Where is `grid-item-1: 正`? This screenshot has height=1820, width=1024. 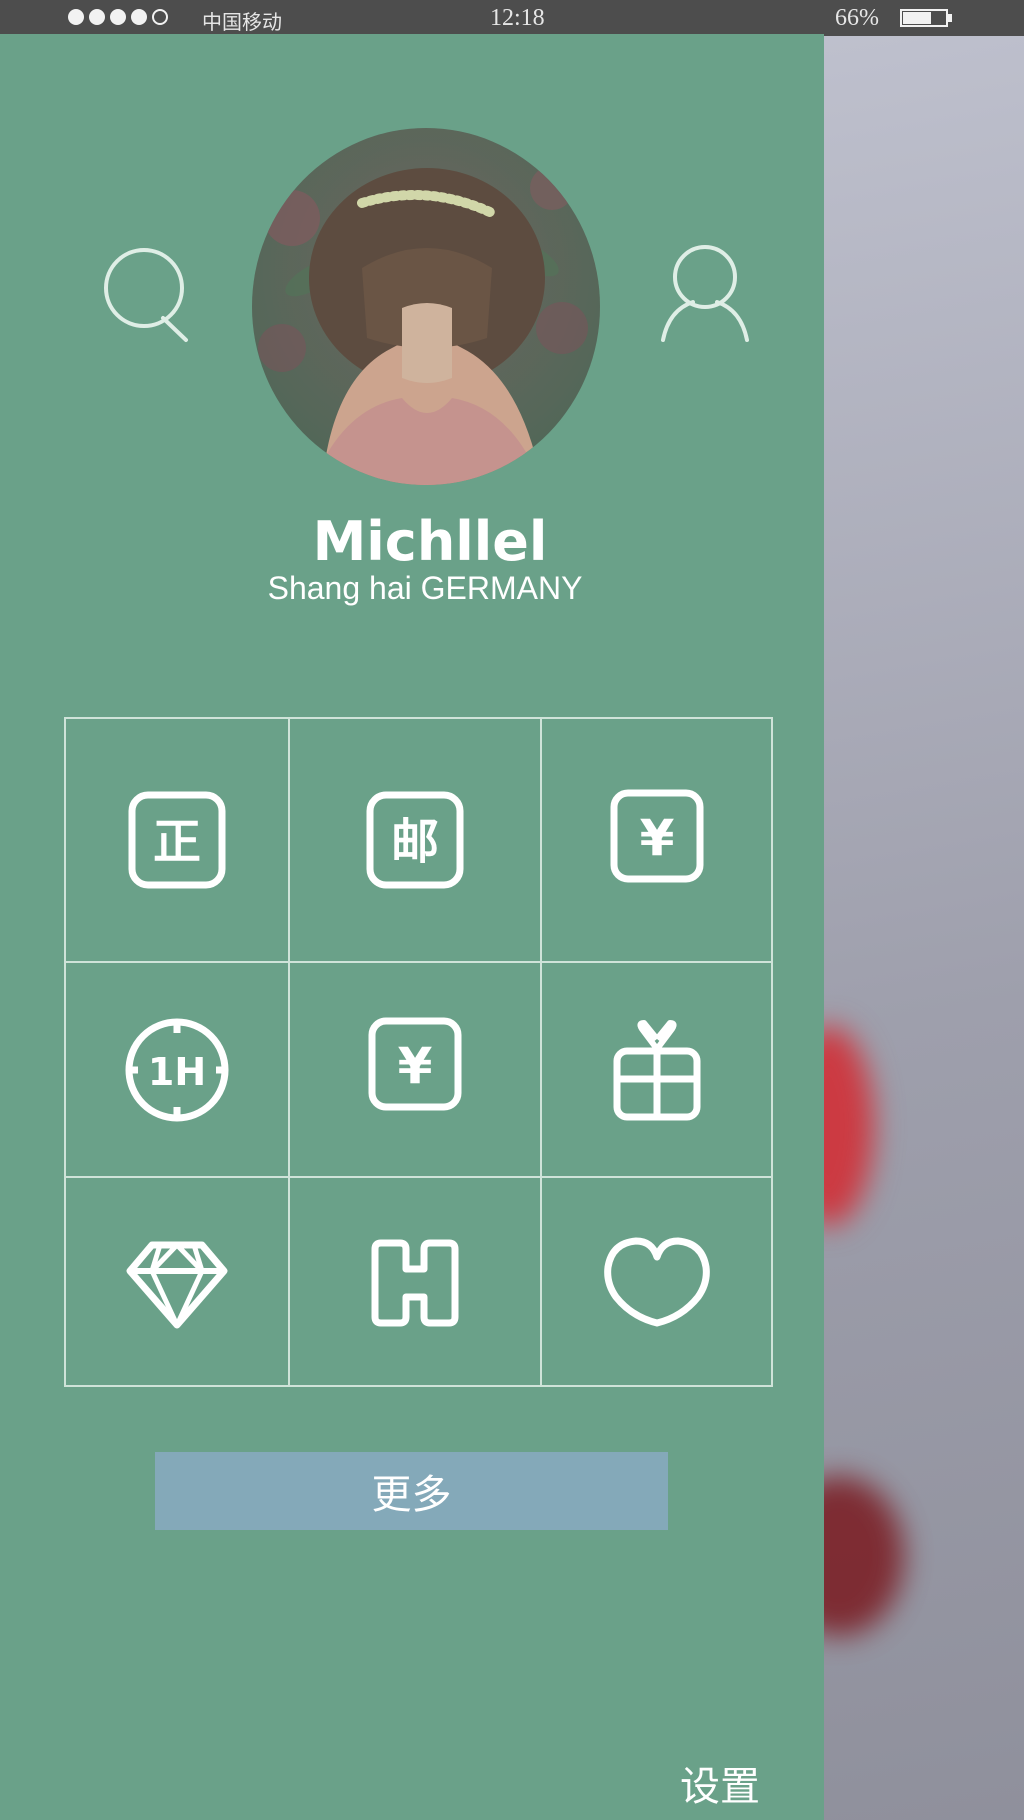
grid-item-1: 正 is located at coordinates (176, 839).